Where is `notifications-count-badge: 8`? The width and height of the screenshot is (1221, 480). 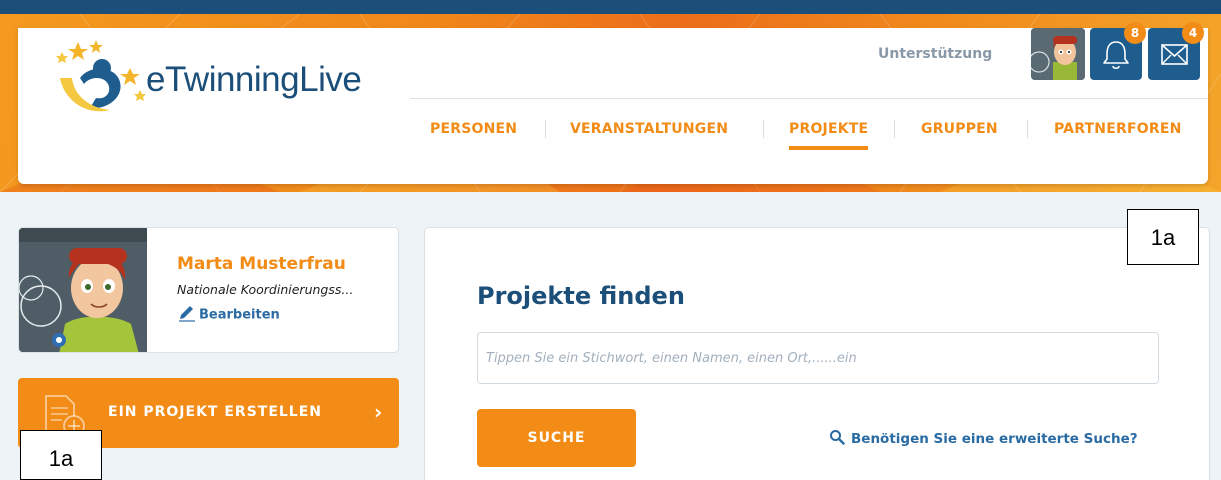 notifications-count-badge: 8 is located at coordinates (1135, 33).